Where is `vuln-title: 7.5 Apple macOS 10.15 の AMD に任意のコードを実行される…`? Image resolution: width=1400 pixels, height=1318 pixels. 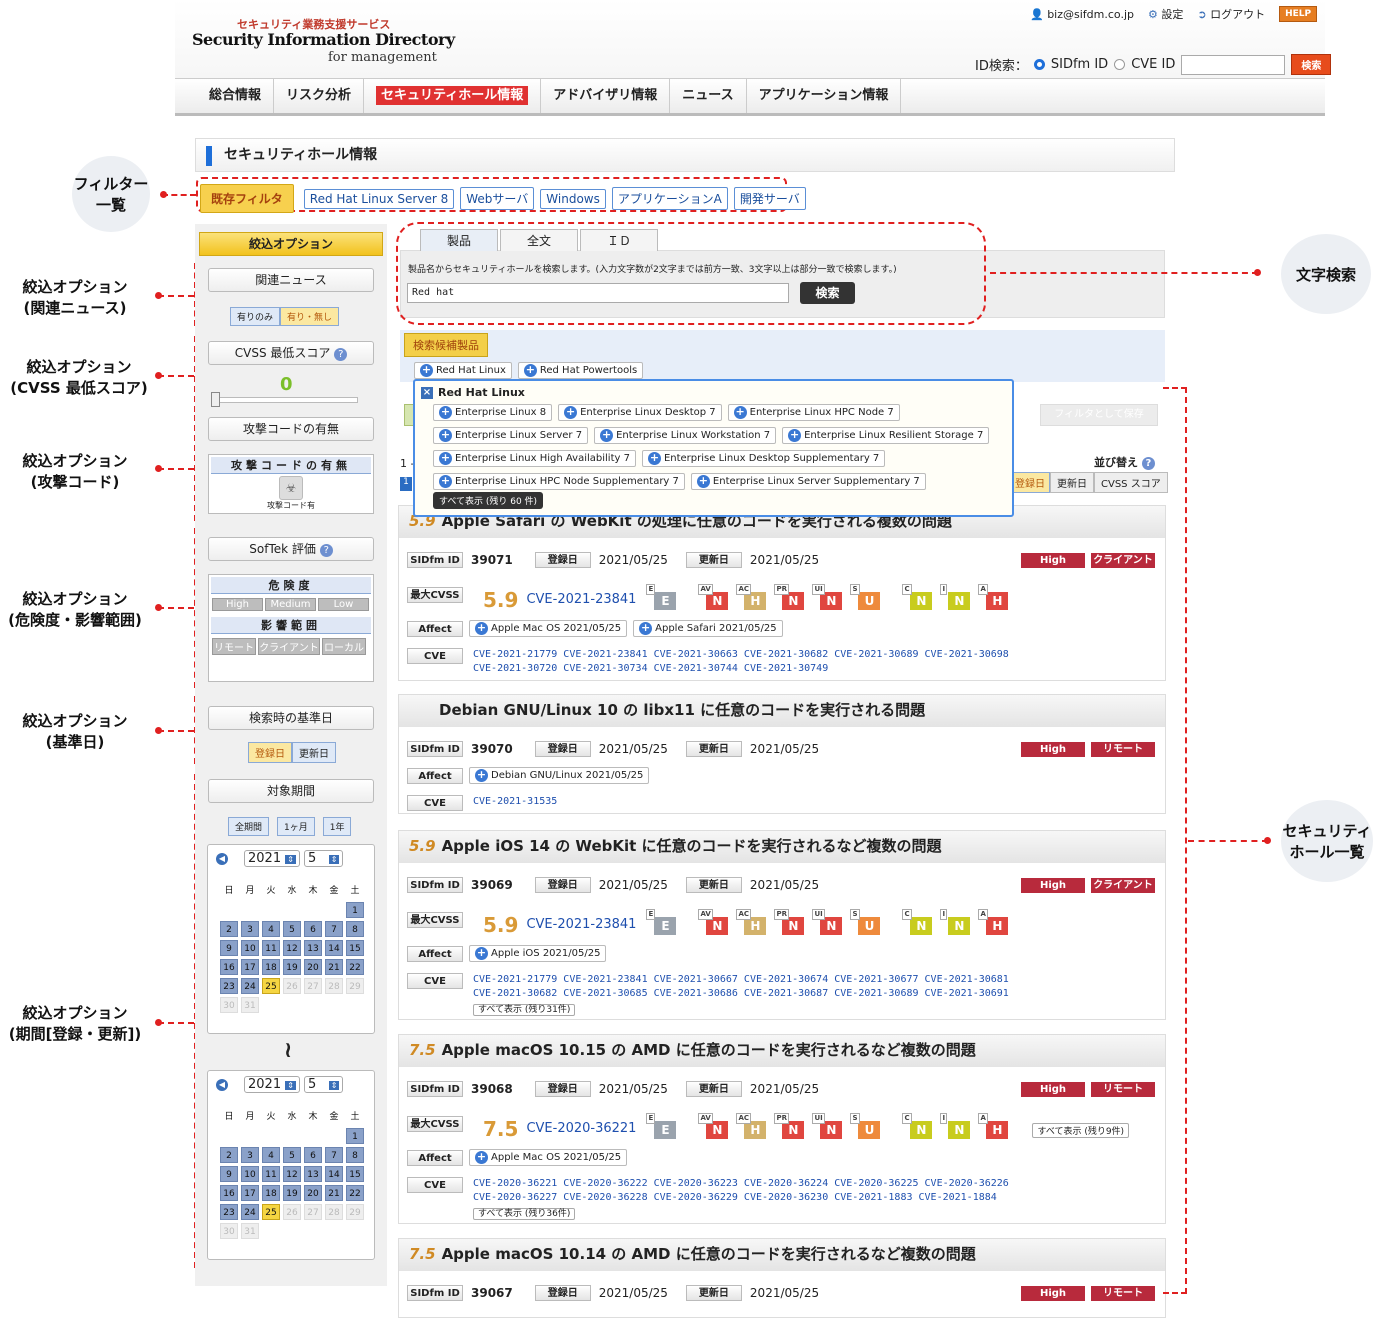
vuln-title: 7.5 Apple macOS 10.15 の AMD に任意のコードを実行される… is located at coordinates (782, 1051).